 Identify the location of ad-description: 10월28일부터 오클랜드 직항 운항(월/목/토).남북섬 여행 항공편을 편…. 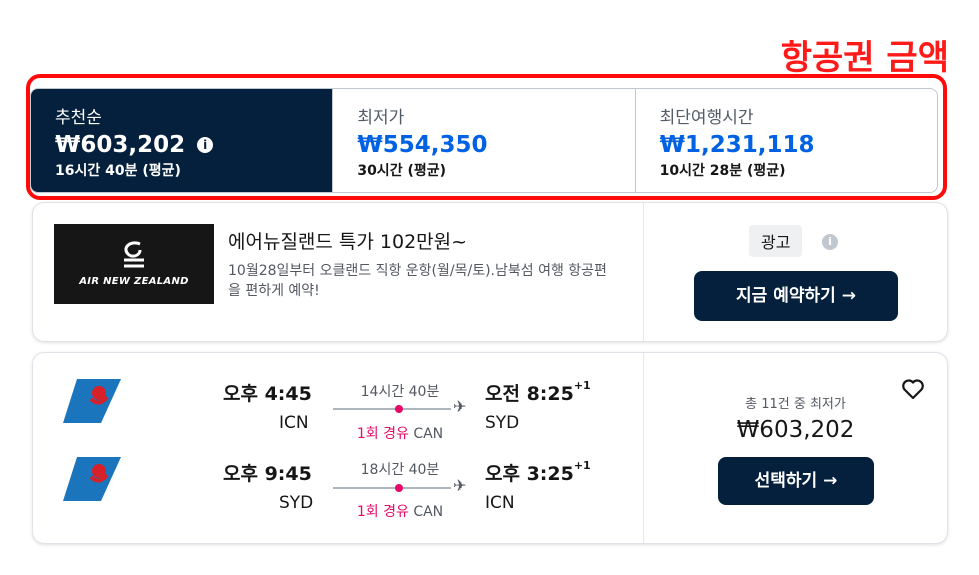
(417, 281).